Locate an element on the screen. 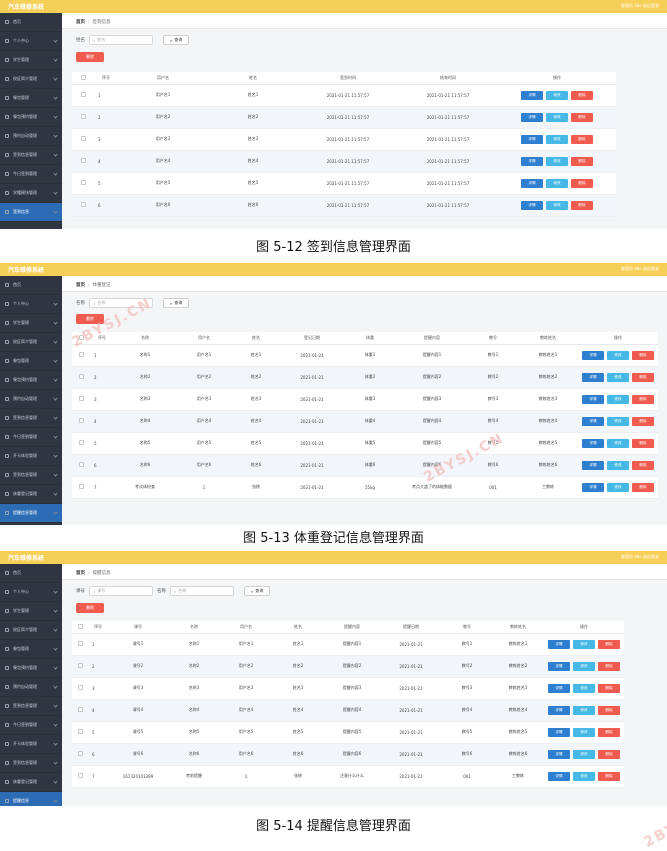 Image resolution: width=667 pixels, height=851 pixels. batch-delete-button: 删除 is located at coordinates (90, 608).